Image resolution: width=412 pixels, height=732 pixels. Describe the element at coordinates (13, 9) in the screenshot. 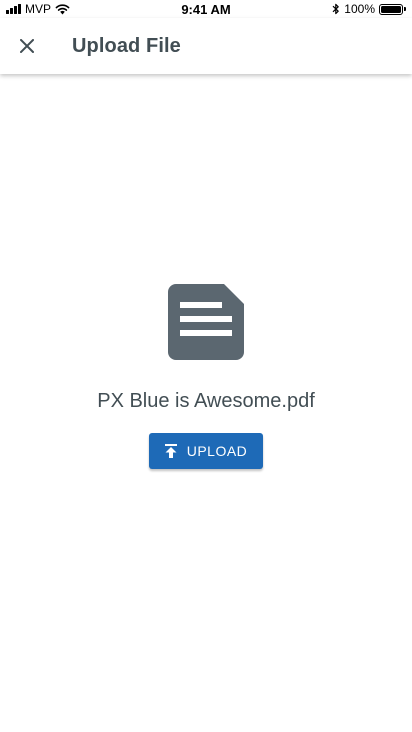

I see `signal-icon` at that location.